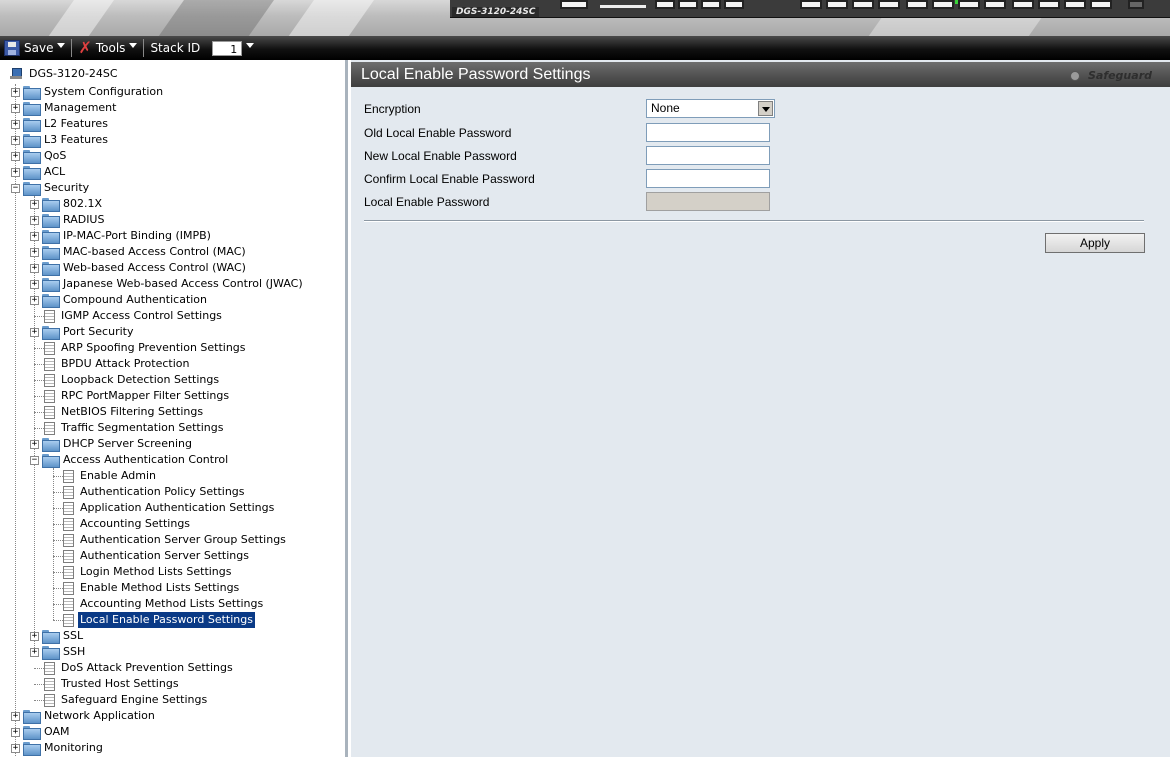  I want to click on tree-item-loopback-detection: Loopback Detection Settings, so click(125, 380).